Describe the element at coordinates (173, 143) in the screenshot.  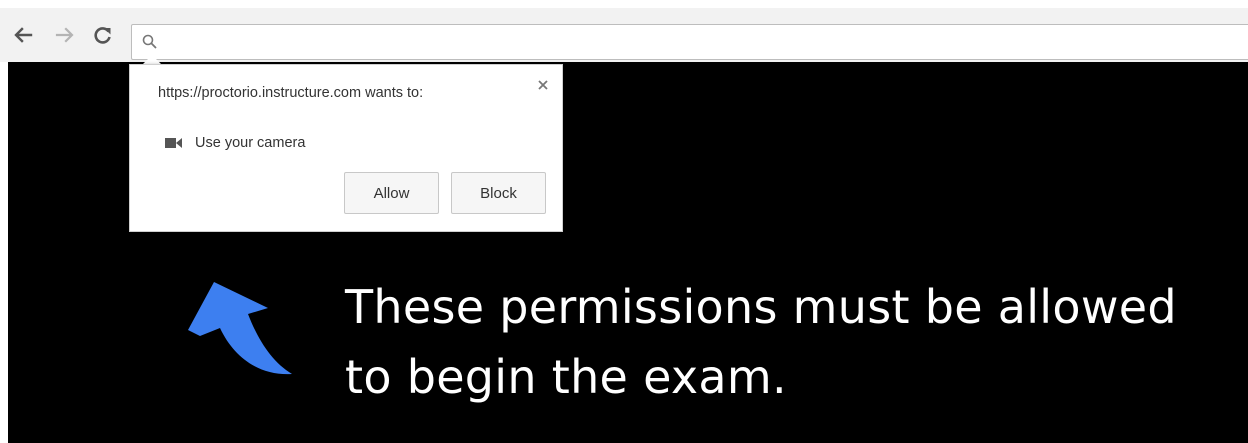
I see `camera-icon` at that location.